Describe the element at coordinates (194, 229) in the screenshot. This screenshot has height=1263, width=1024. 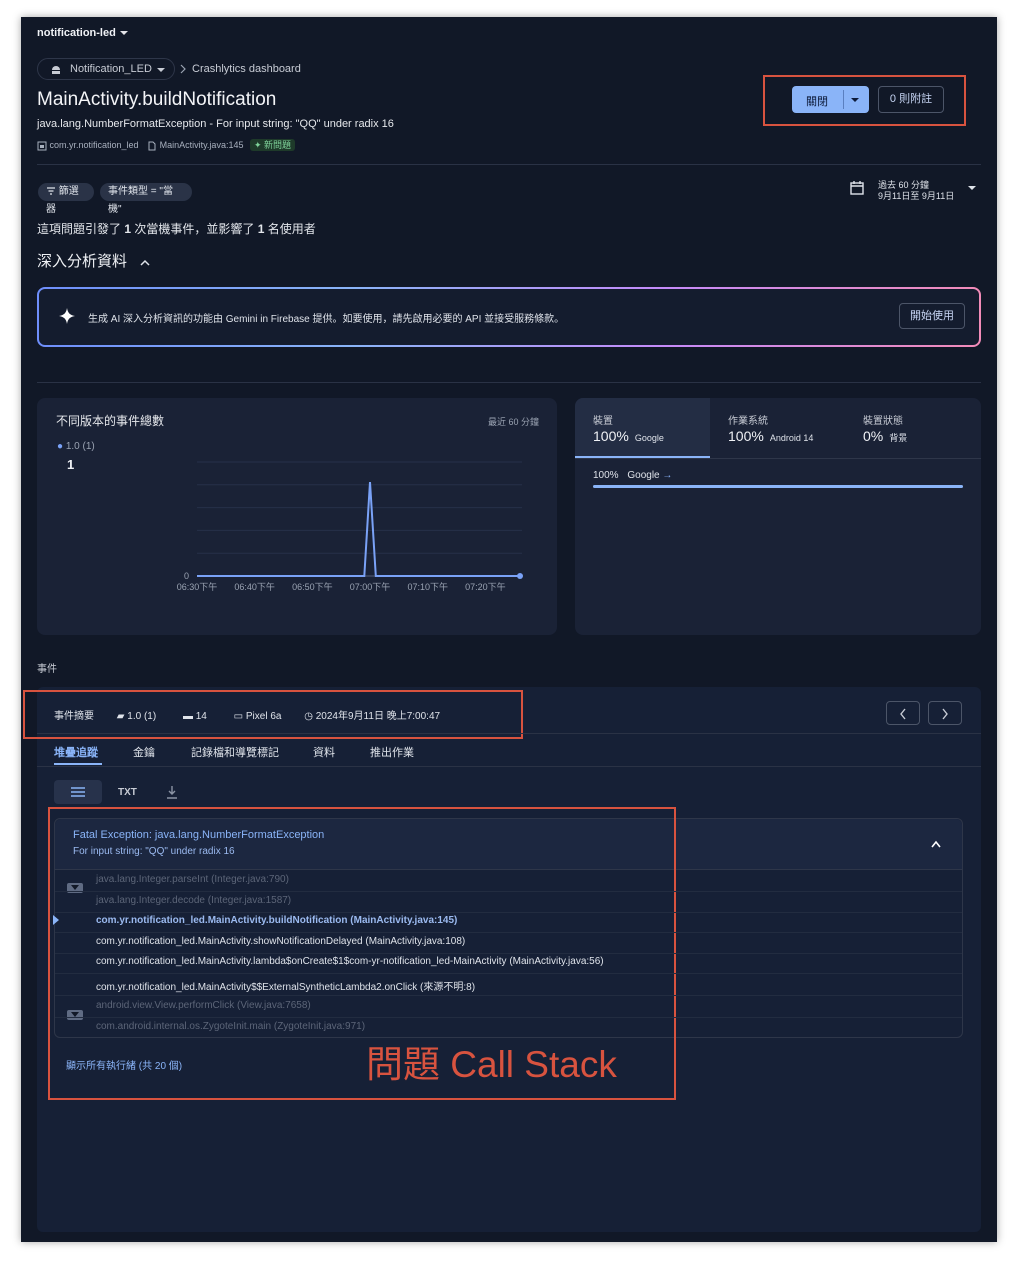
I see `summary-mid: 次當機事件，並影響了` at that location.